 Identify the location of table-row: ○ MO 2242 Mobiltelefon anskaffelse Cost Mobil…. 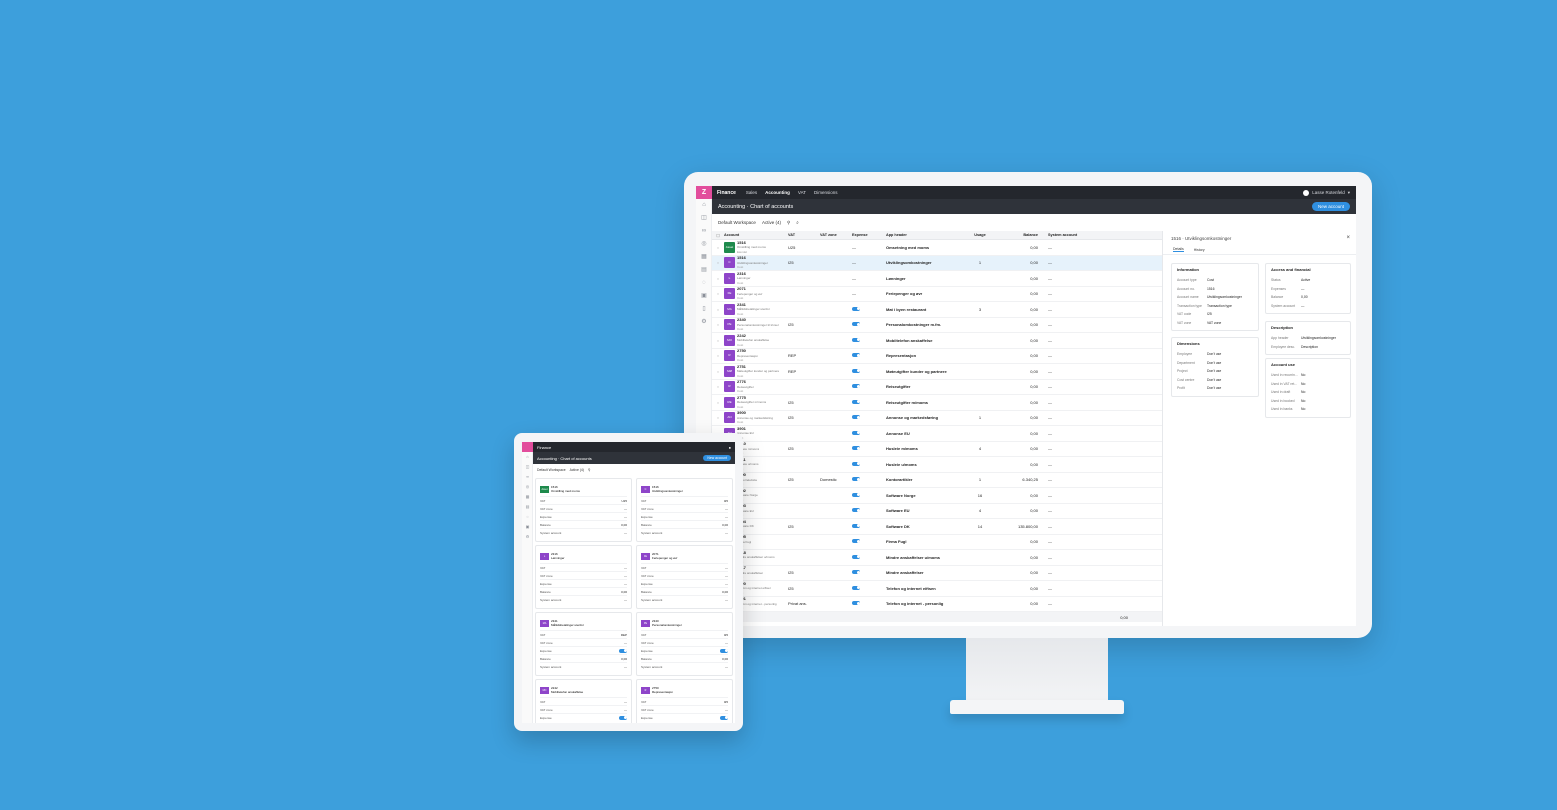
(937, 341).